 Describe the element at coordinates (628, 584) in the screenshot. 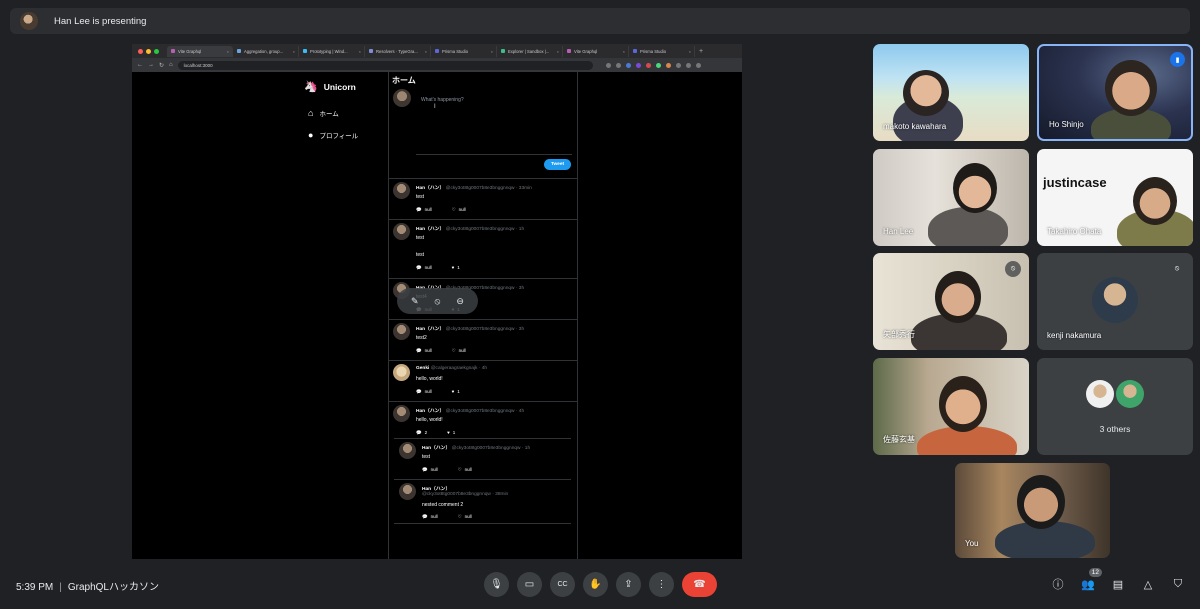

I see `present-button: ⇪` at that location.